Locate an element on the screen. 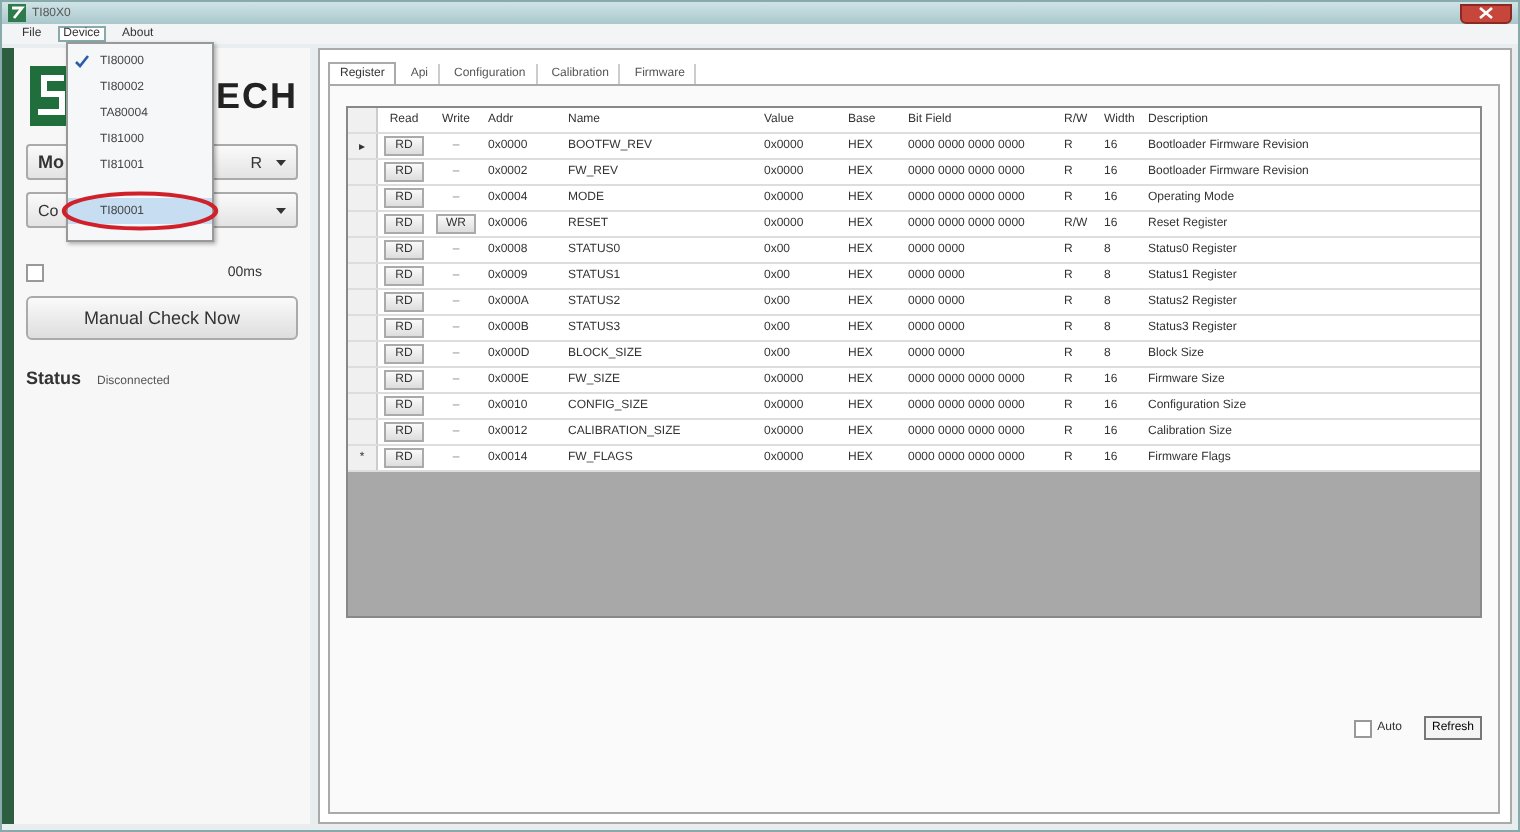  auto-checkbox is located at coordinates (1362, 728).